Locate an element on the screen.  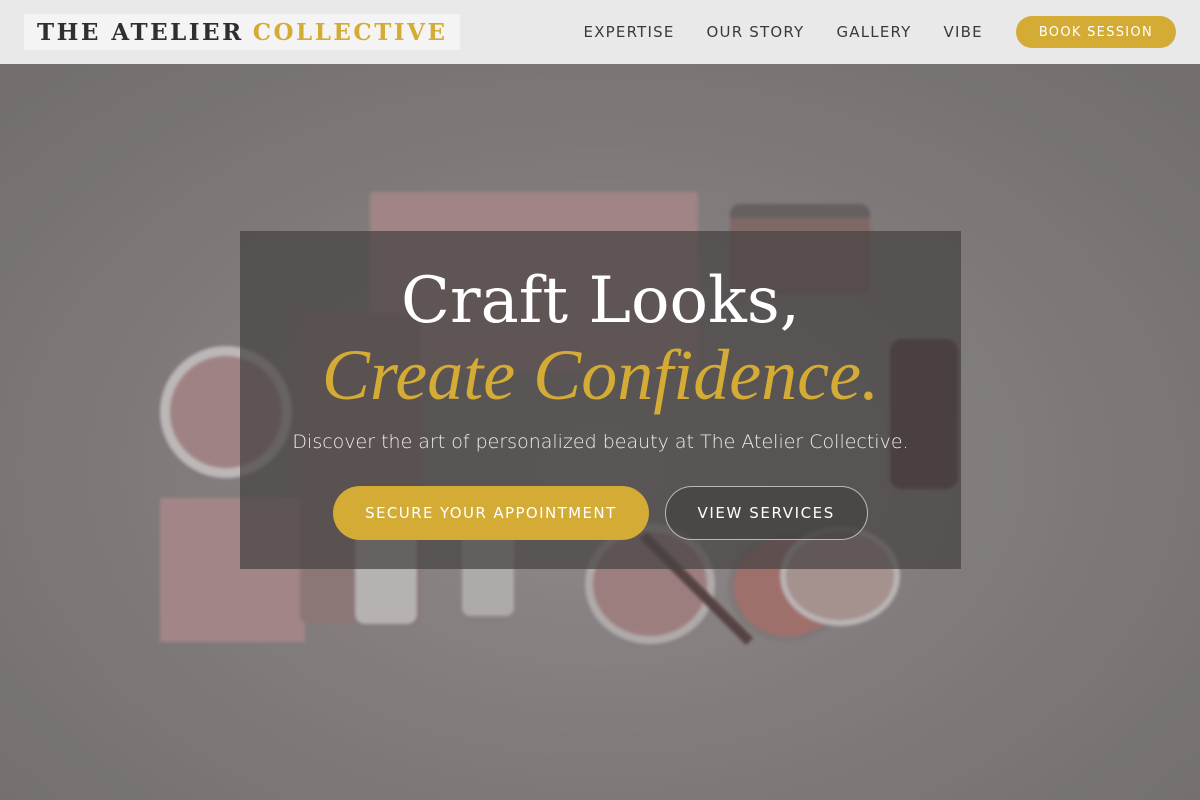
logo-main-text: THE ATELIER is located at coordinates (140, 32).